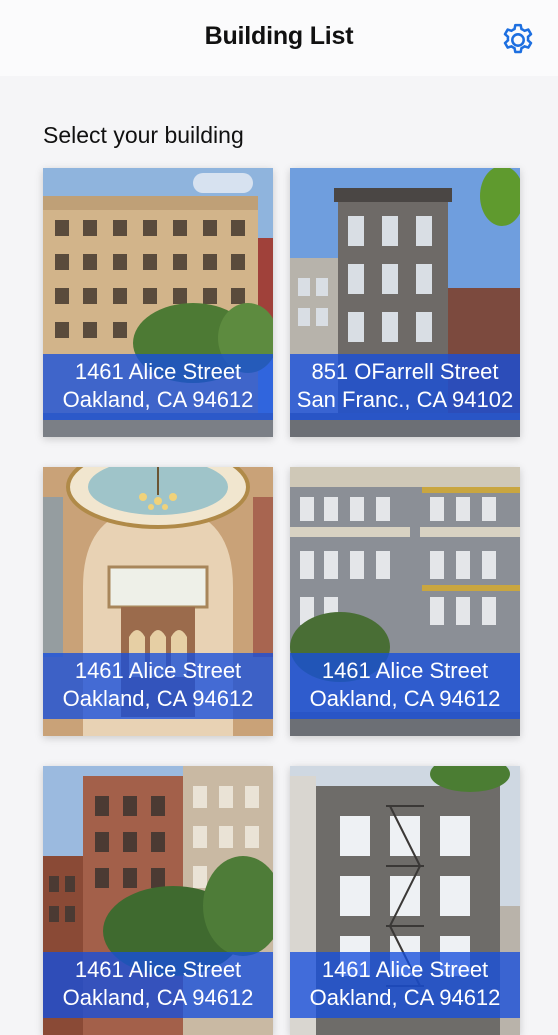  What do you see at coordinates (405, 302) in the screenshot?
I see `building-card: 851 OFarrell Street San Franc., CA 94102` at bounding box center [405, 302].